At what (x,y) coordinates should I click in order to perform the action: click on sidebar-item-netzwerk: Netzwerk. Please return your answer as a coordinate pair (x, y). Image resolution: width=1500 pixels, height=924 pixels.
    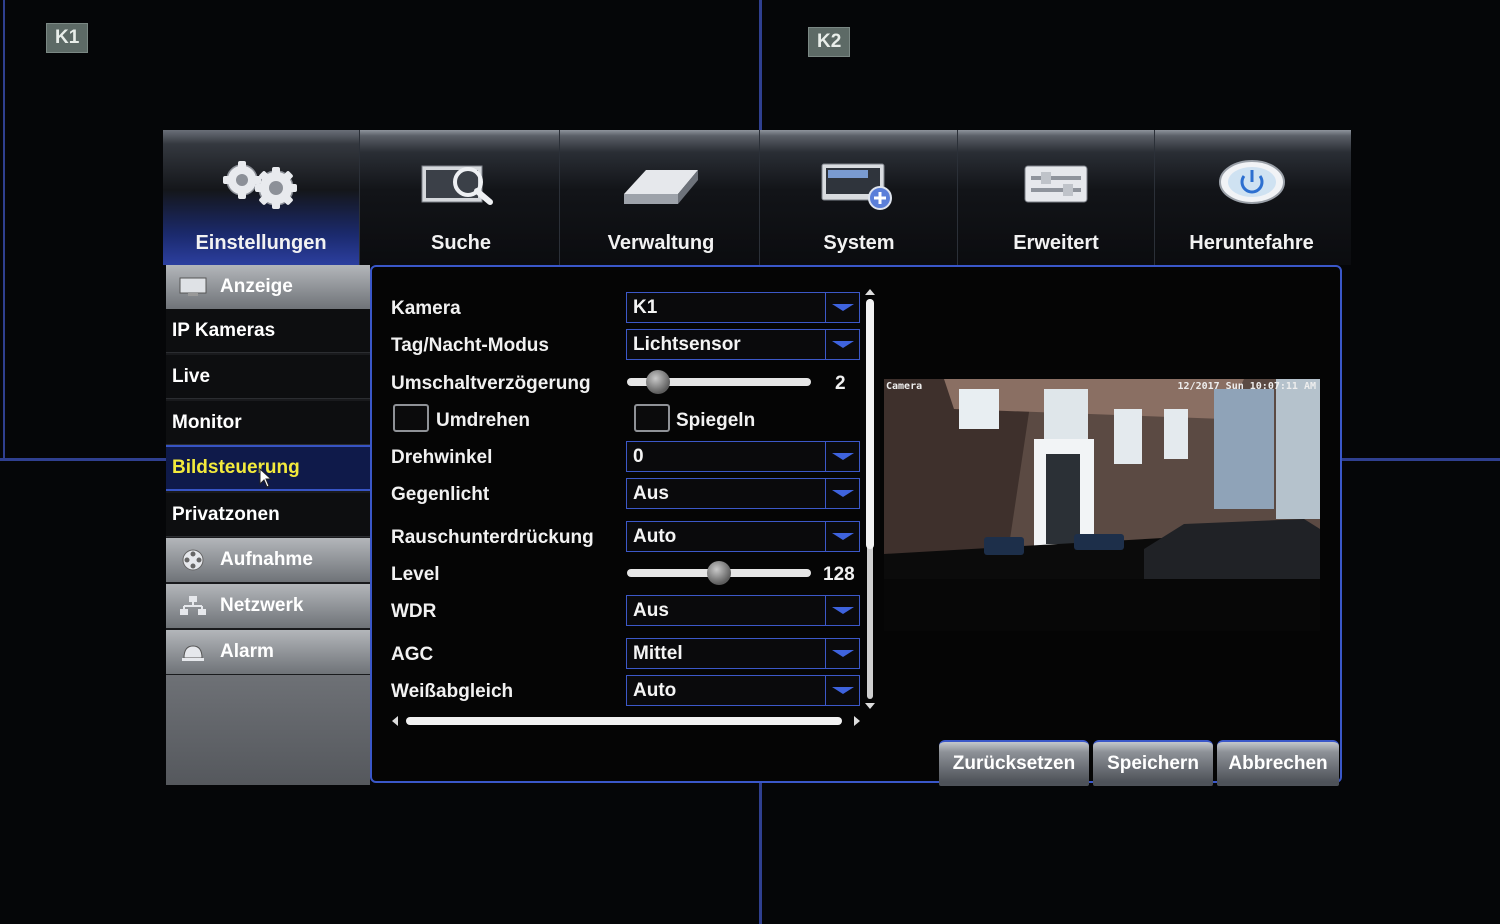
    Looking at the image, I should click on (268, 606).